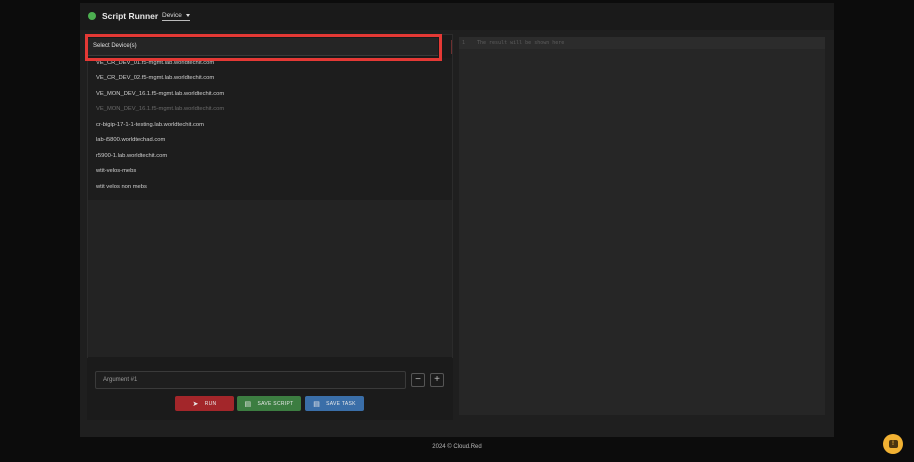 The width and height of the screenshot is (914, 462). What do you see at coordinates (275, 403) in the screenshot?
I see `save-script-label: SAVE SCRIPT` at bounding box center [275, 403].